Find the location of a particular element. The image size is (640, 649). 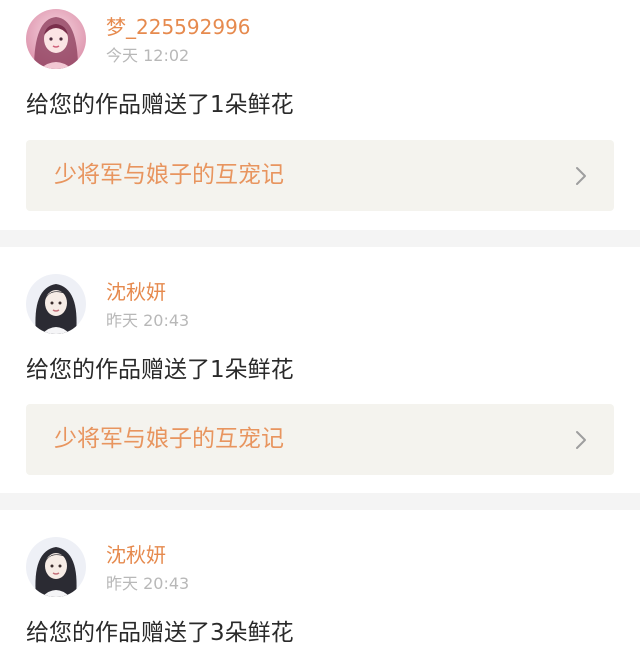

user-avatar-pink-icon is located at coordinates (56, 39).